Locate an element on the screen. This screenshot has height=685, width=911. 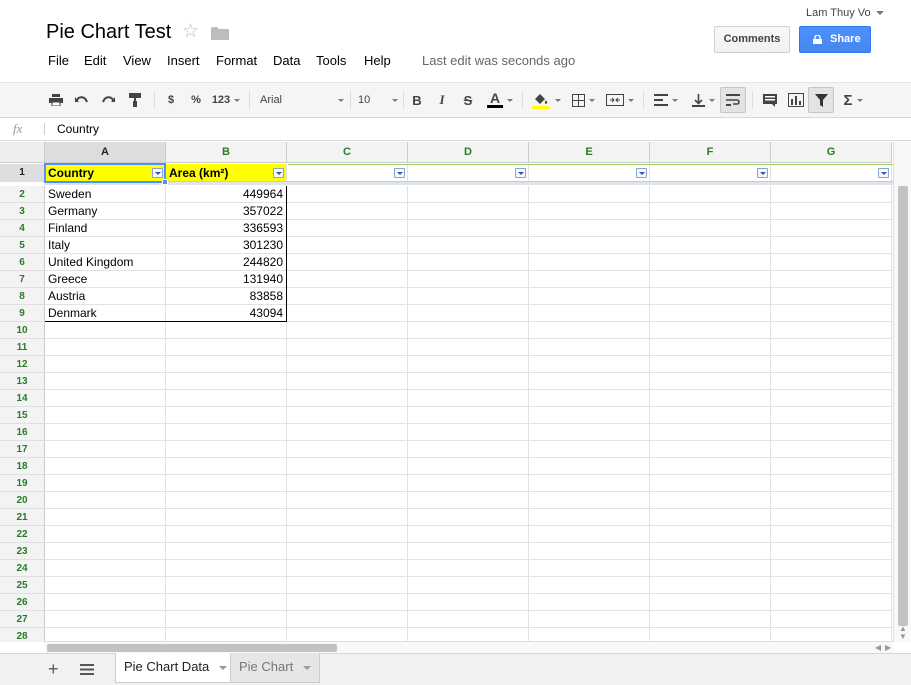
document-title: Pie Chart Test is located at coordinates (108, 32).